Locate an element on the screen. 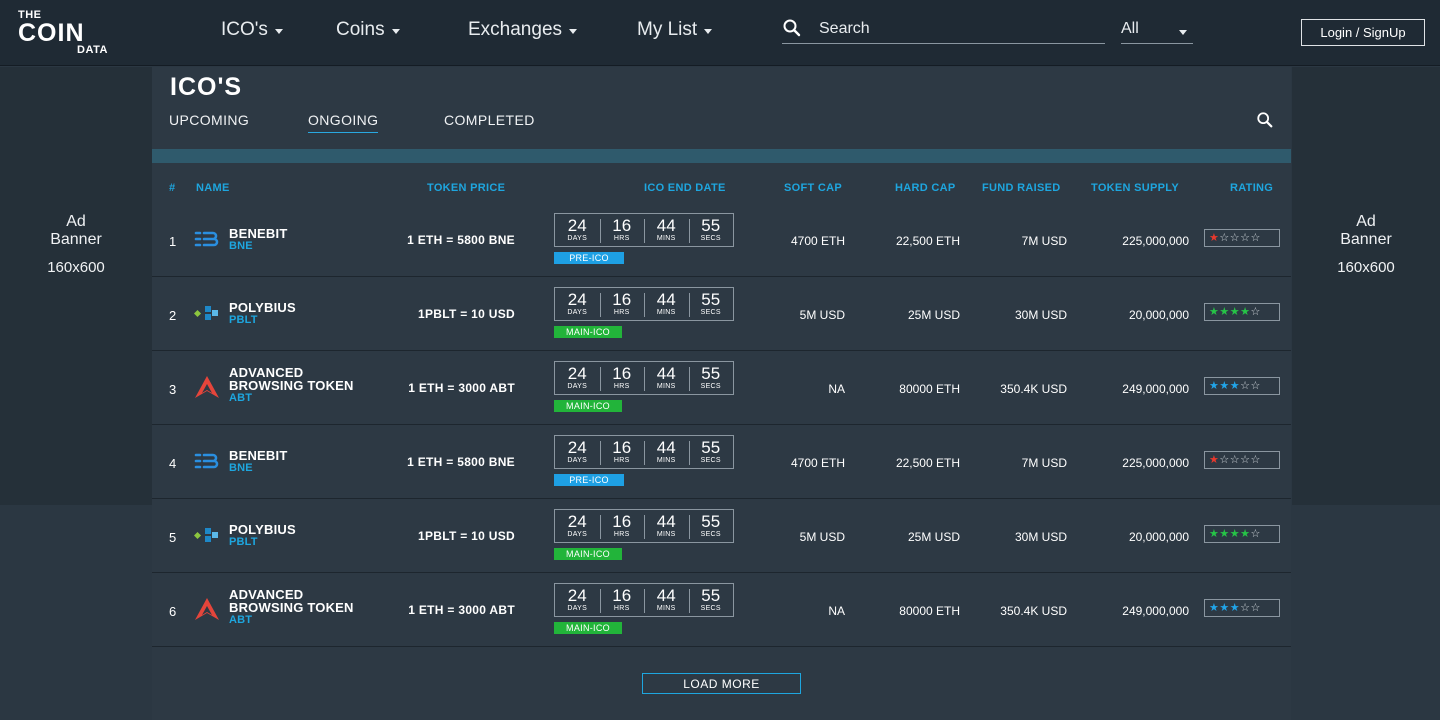 Image resolution: width=1440 pixels, height=720 pixels. timer-secs-label: SECS is located at coordinates (710, 534).